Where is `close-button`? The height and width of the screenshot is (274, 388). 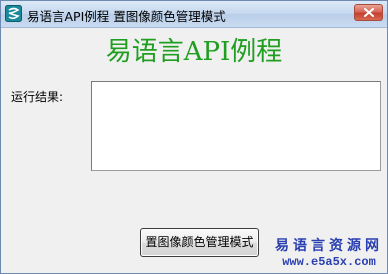 close-button is located at coordinates (368, 12).